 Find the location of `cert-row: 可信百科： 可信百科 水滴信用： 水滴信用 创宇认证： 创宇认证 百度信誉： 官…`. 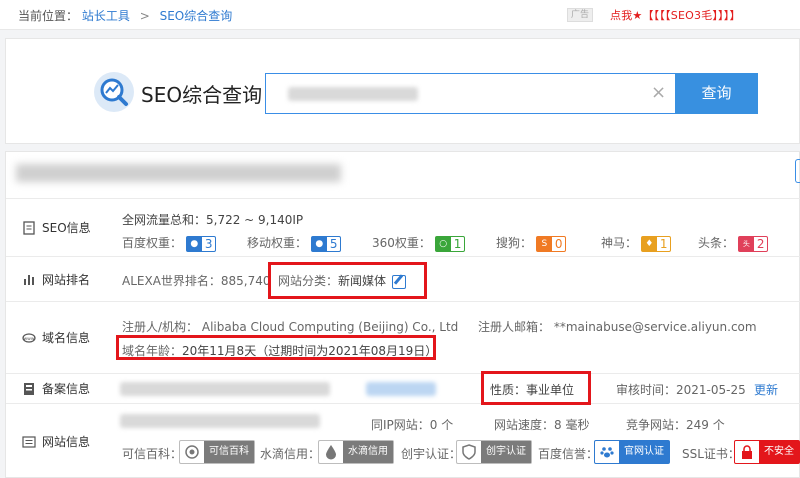

cert-row: 可信百科： 可信百科 水滴信用： 水滴信用 创宇认证： 创宇认证 百度信誉： 官… is located at coordinates (403, 453).